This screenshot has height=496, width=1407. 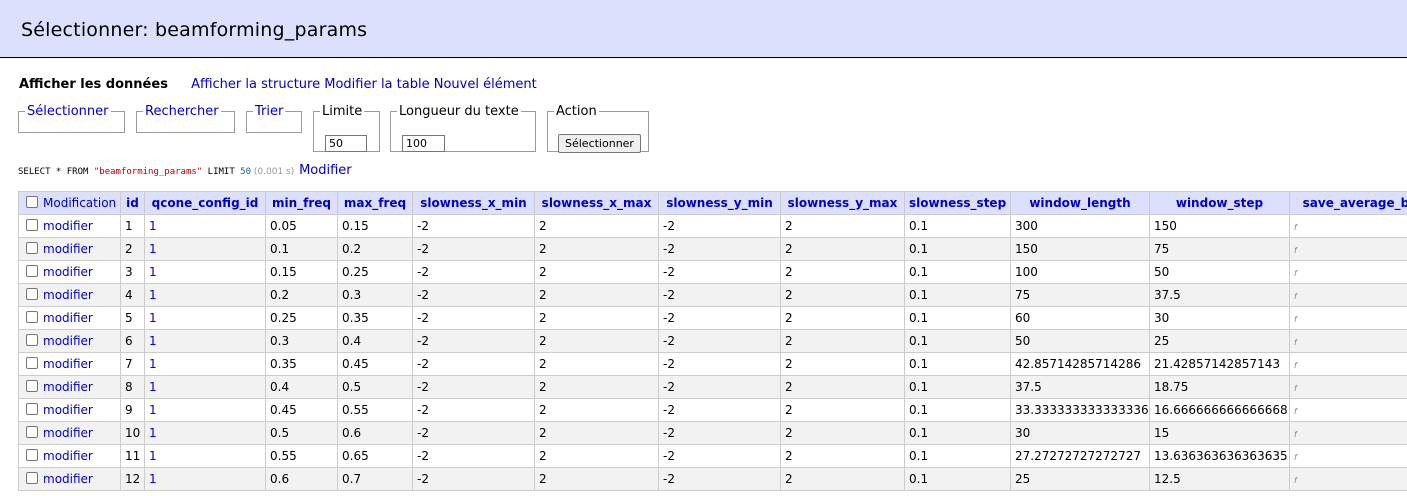 What do you see at coordinates (842, 410) in the screenshot?
I see `cell-slowness-y-max: 2` at bounding box center [842, 410].